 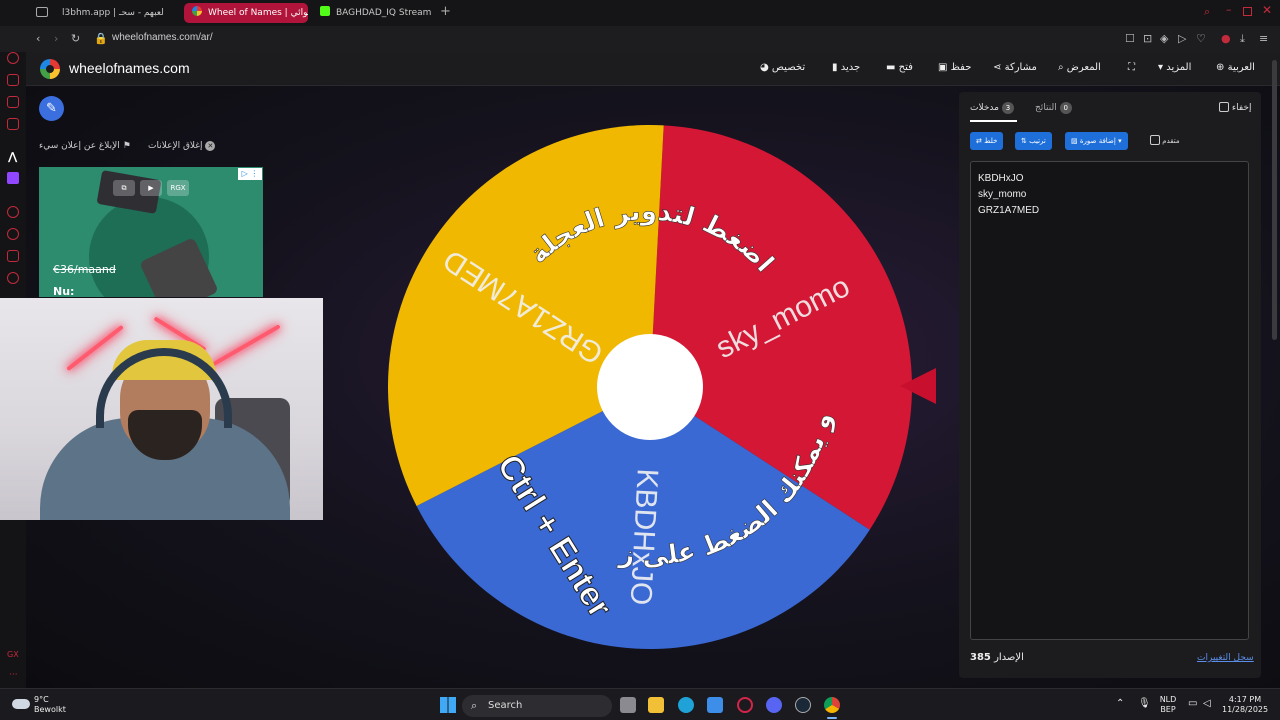 I want to click on sidebar-mail-icon, so click(x=13, y=124).